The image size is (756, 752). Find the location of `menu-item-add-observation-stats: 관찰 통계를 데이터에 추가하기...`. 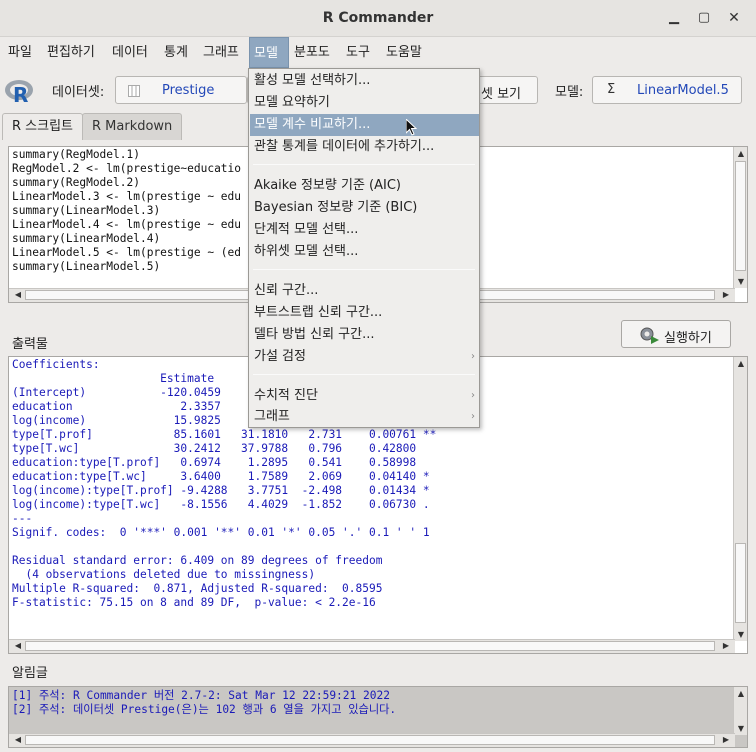

menu-item-add-observation-stats: 관찰 통계를 데이터에 추가하기... is located at coordinates (364, 147).